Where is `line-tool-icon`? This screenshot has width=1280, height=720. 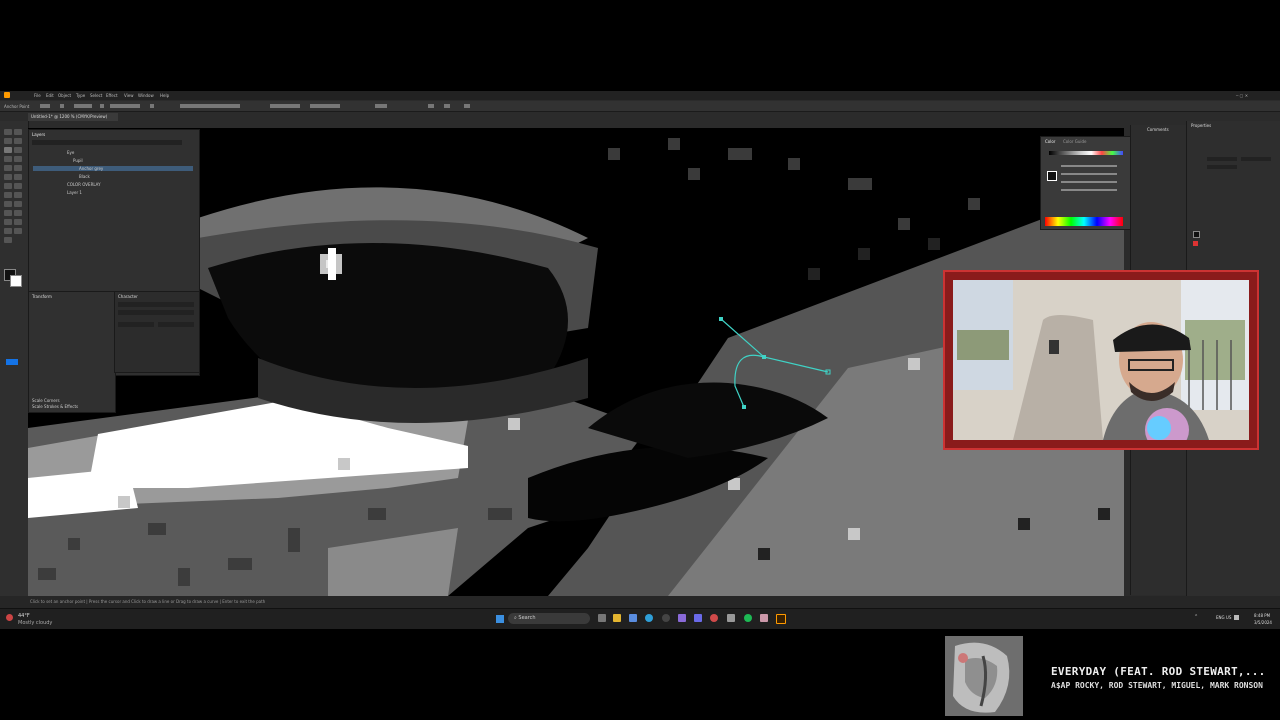
line-tool-icon is located at coordinates (18, 159).